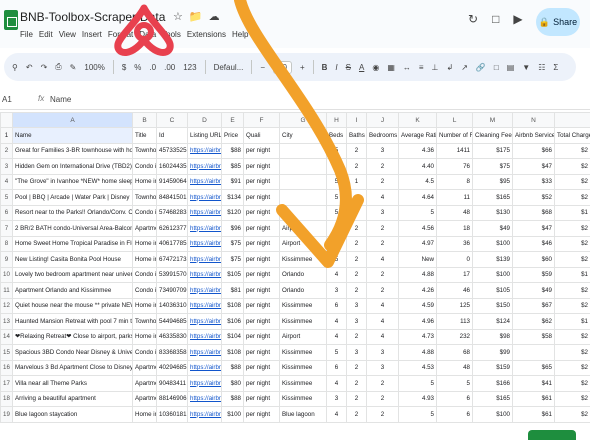 Image resolution: width=590 pixels, height=440 pixels. I want to click on row-number: 17, so click(6, 383).